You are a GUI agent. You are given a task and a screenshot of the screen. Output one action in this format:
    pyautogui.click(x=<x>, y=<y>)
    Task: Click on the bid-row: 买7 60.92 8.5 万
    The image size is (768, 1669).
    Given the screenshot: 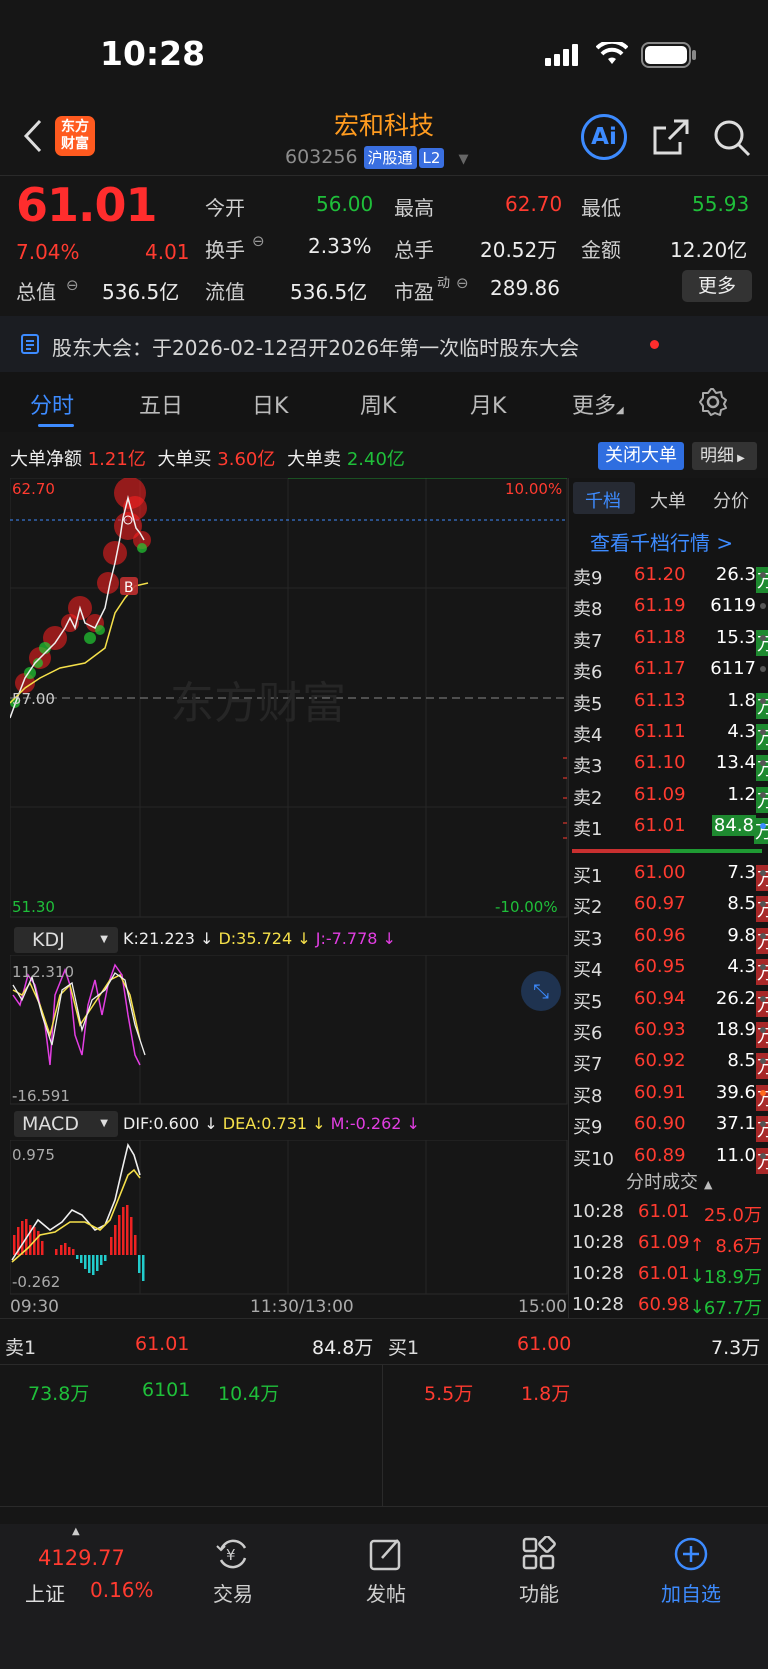 What is the action you would take?
    pyautogui.click(x=669, y=1063)
    